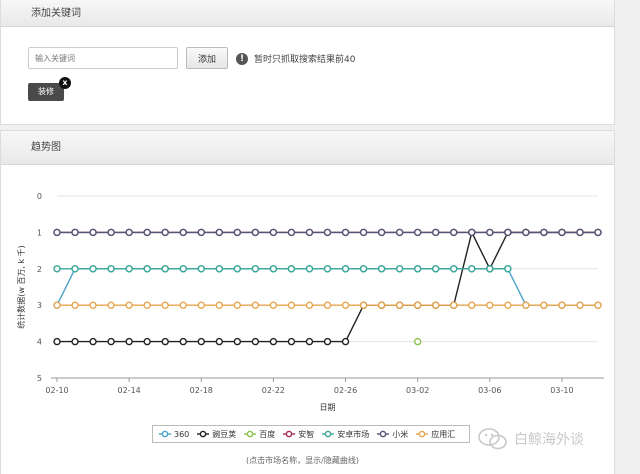 Image resolution: width=640 pixels, height=474 pixels. Describe the element at coordinates (417, 390) in the screenshot. I see `x-tick-label: 03-02` at that location.